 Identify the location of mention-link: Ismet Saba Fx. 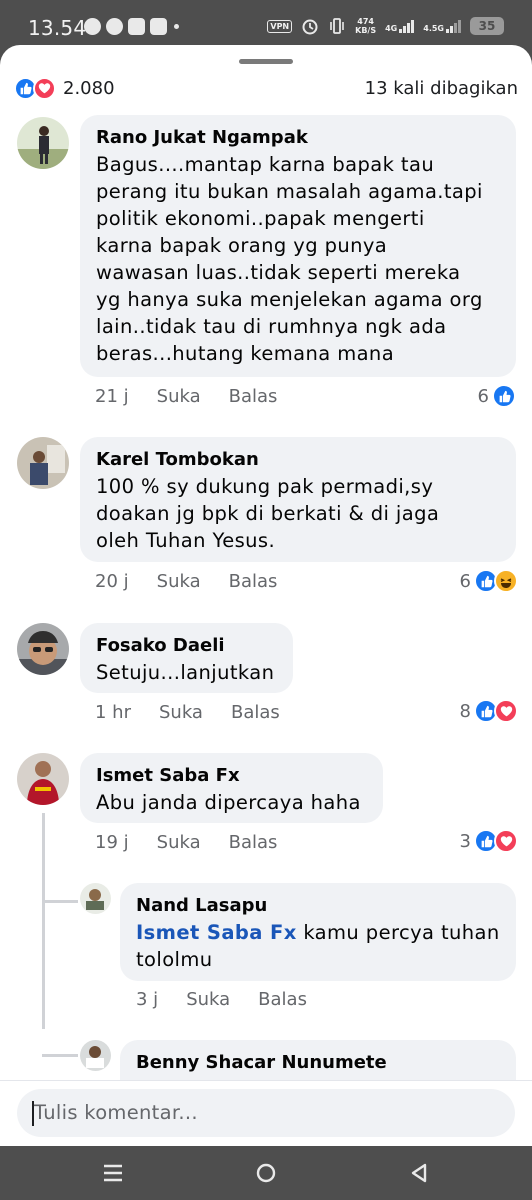
(216, 932).